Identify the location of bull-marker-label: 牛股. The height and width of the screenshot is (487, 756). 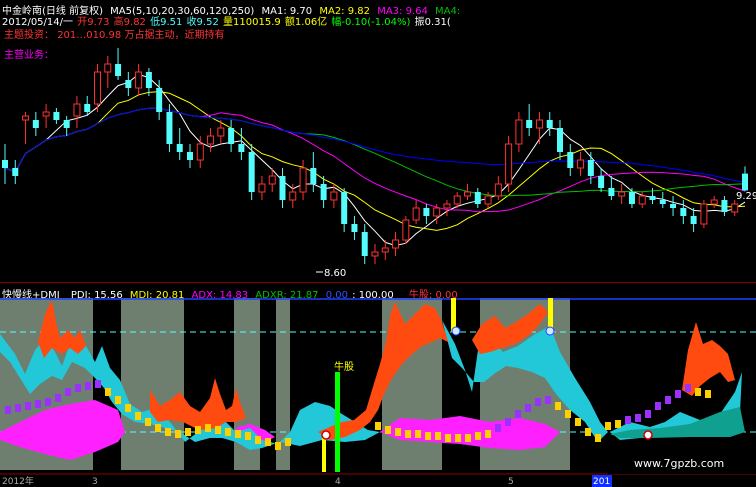
(344, 366).